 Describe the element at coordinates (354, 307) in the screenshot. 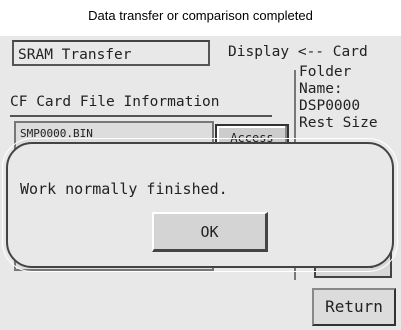

I see `return-button: Return` at that location.